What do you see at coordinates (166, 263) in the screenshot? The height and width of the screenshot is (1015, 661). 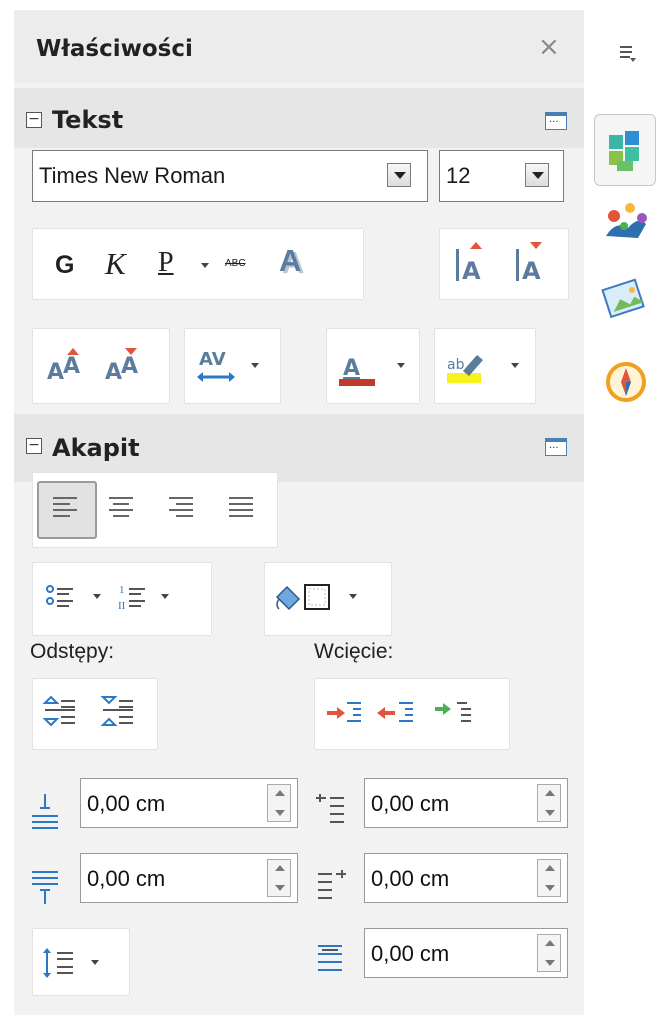 I see `underline-button: P` at bounding box center [166, 263].